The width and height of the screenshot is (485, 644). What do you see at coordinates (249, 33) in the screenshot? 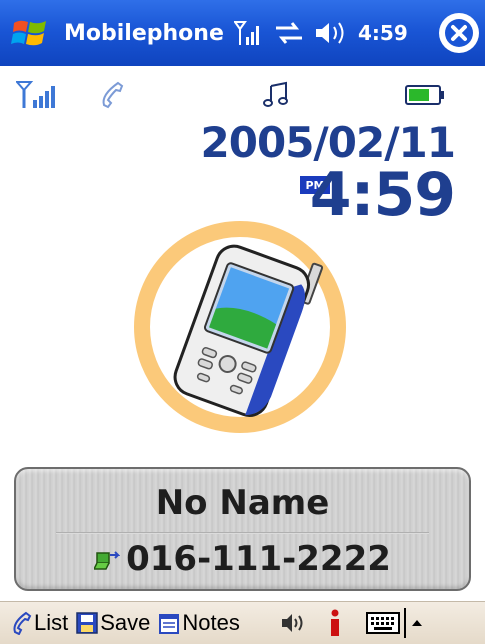
I see `signal-icon` at bounding box center [249, 33].